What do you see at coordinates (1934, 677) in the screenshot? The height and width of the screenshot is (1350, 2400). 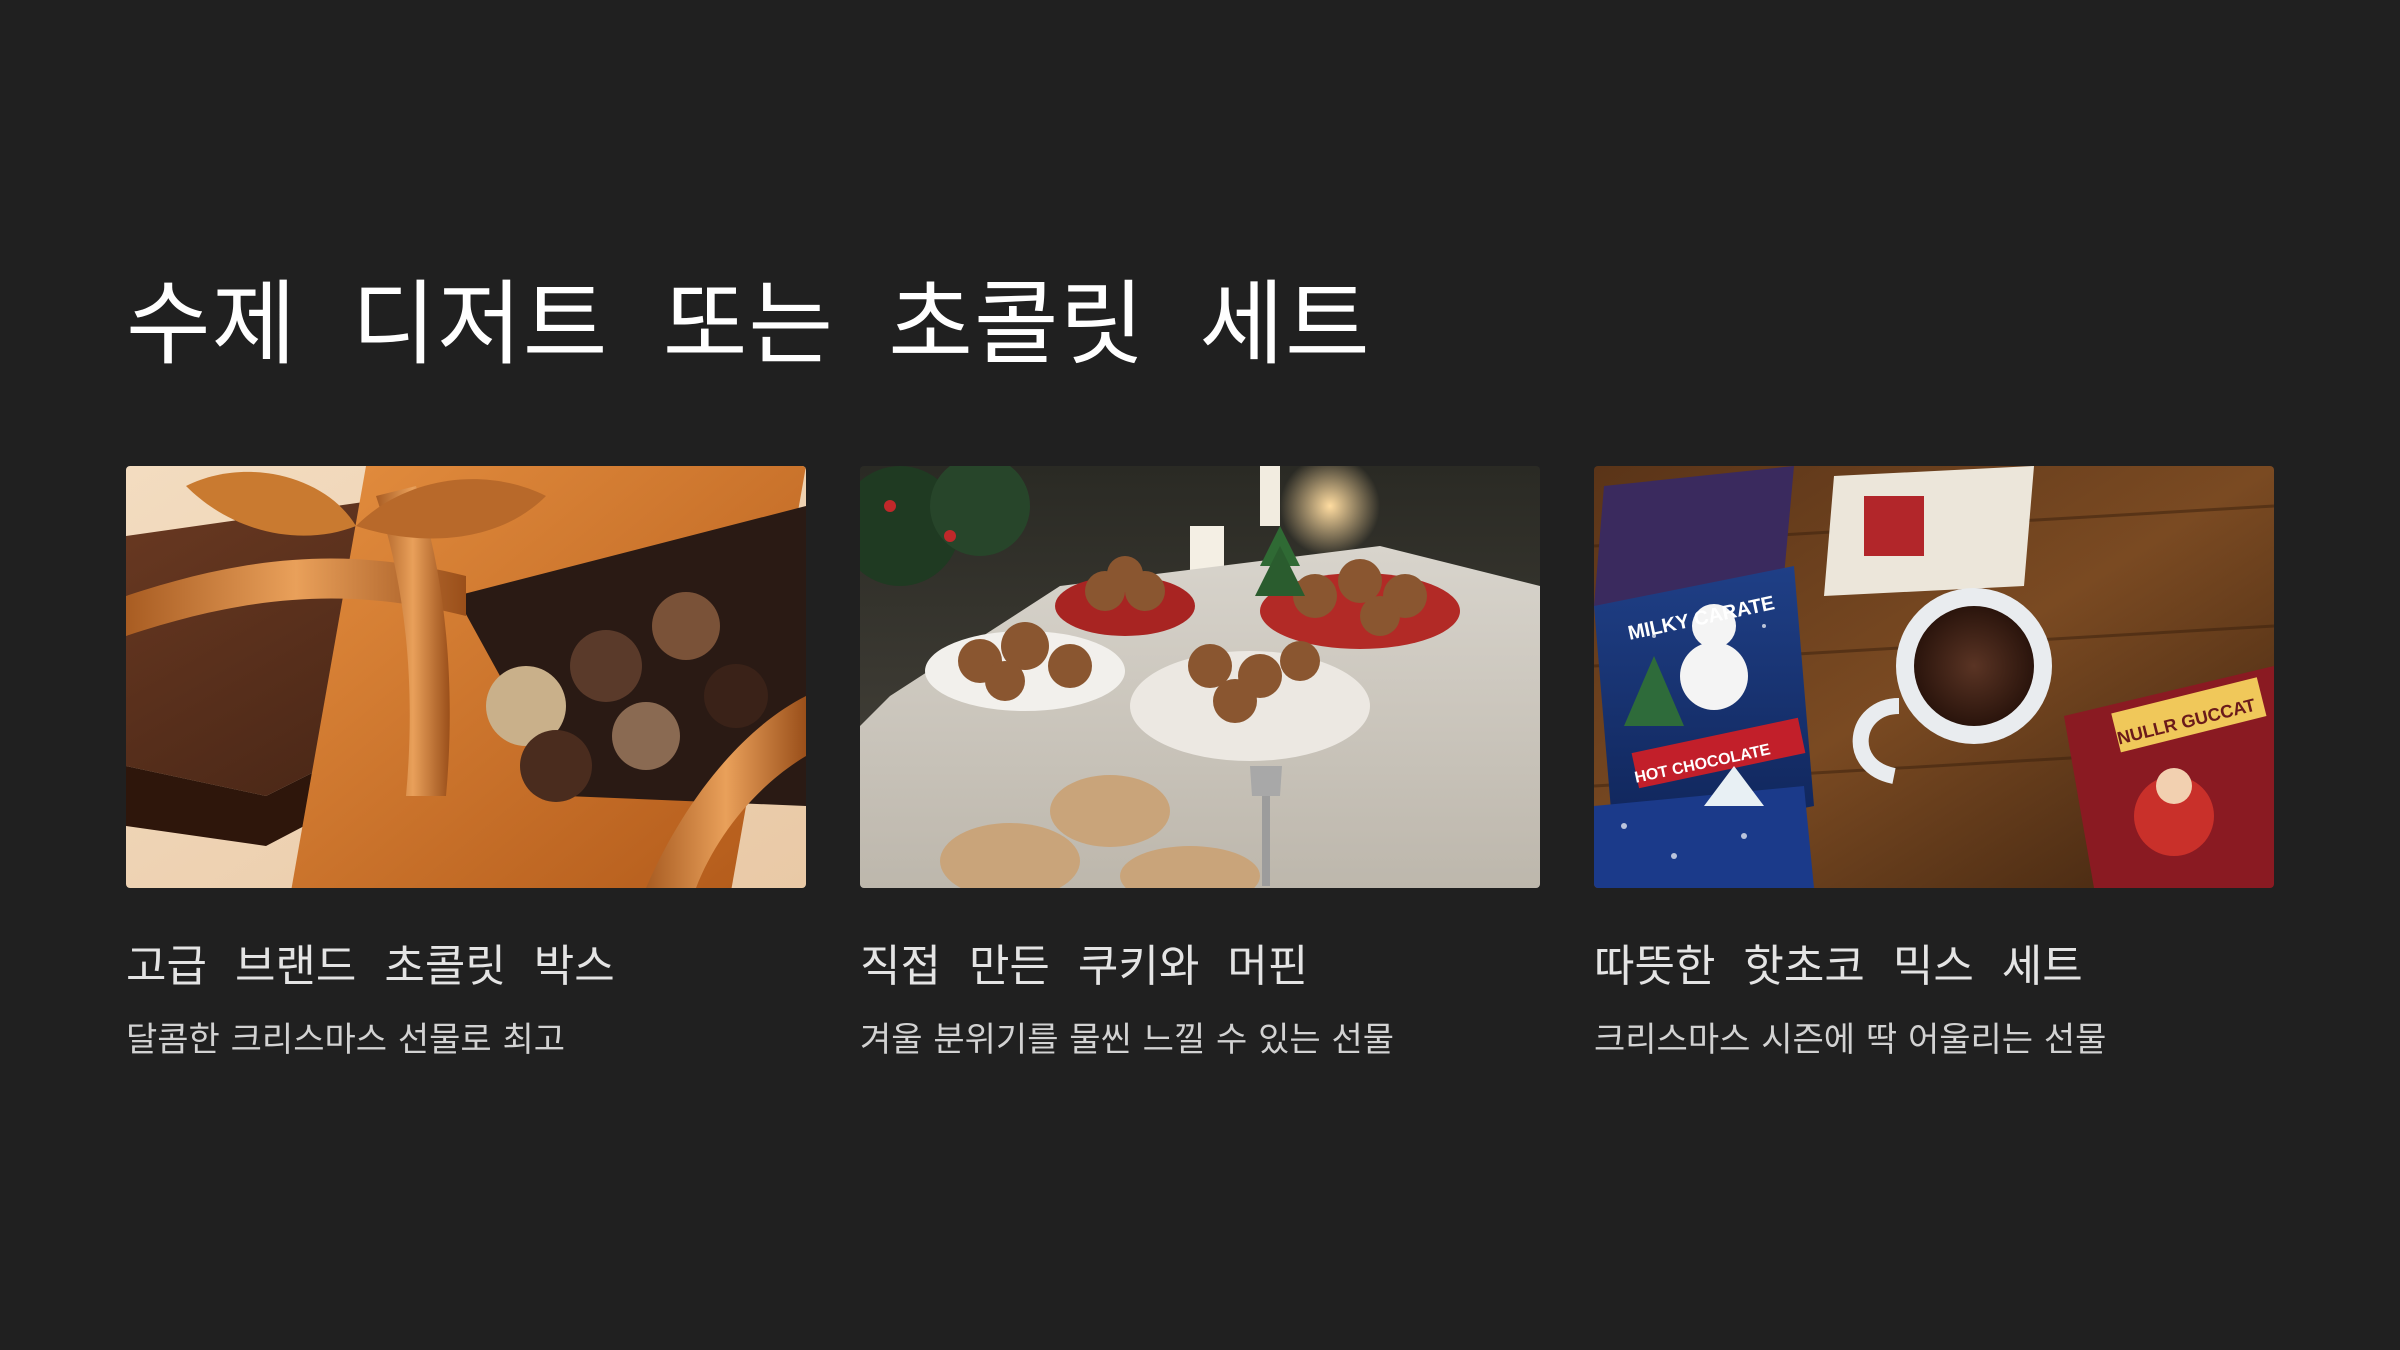 I see `hot-chocolate-image: MILKY CARATE HOT CHOCOLATE NULLR GUCCAT` at bounding box center [1934, 677].